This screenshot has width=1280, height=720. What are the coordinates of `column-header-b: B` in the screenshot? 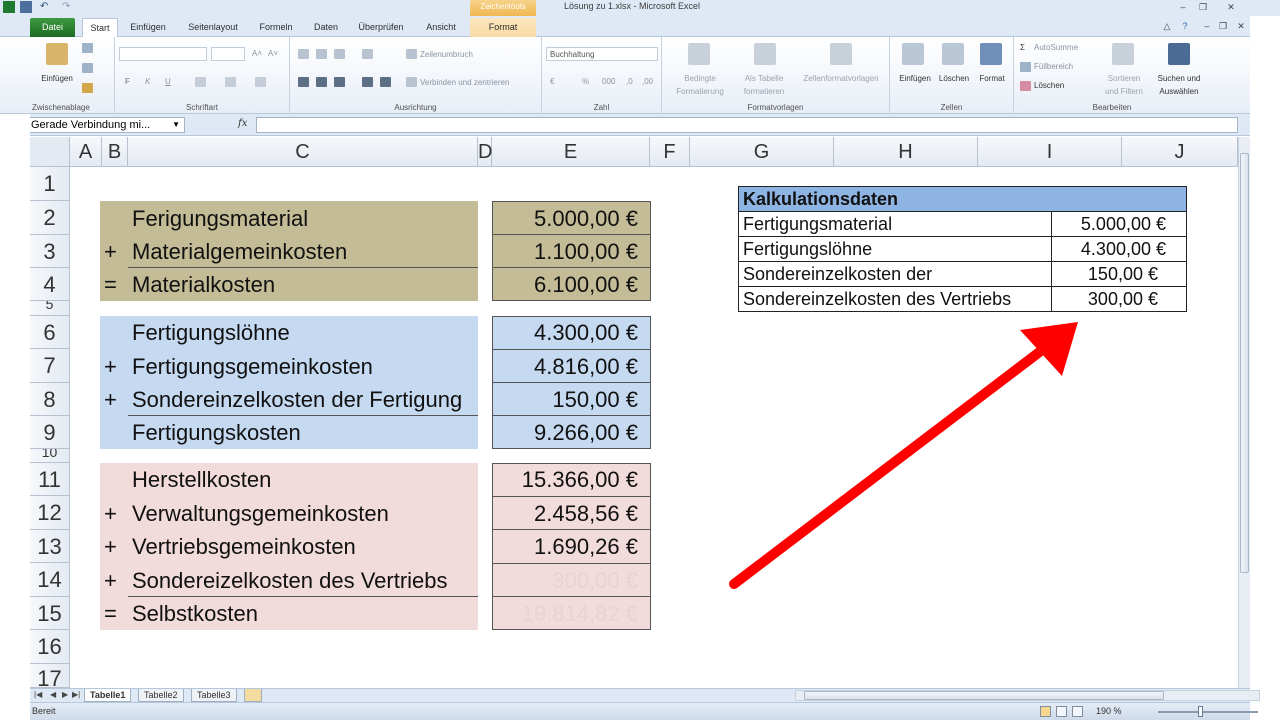 It's located at (115, 152).